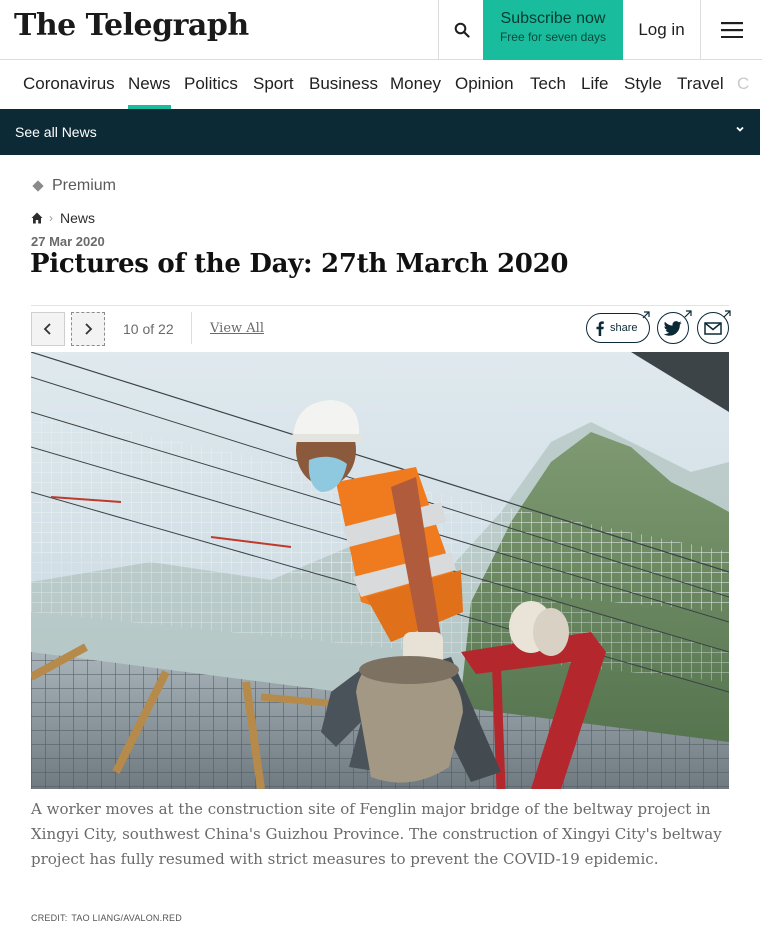  I want to click on subscribe-button: Subscribe now Free for seven days, so click(553, 30).